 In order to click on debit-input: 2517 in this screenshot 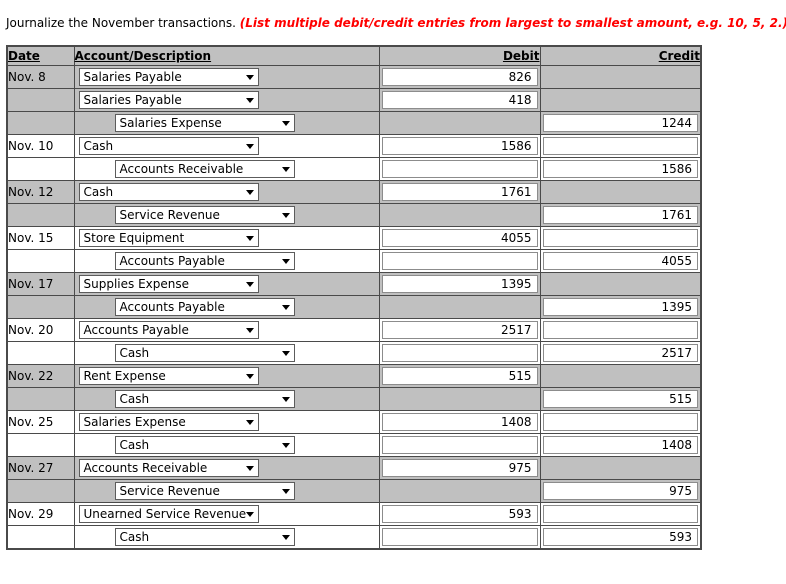, I will do `click(459, 330)`.